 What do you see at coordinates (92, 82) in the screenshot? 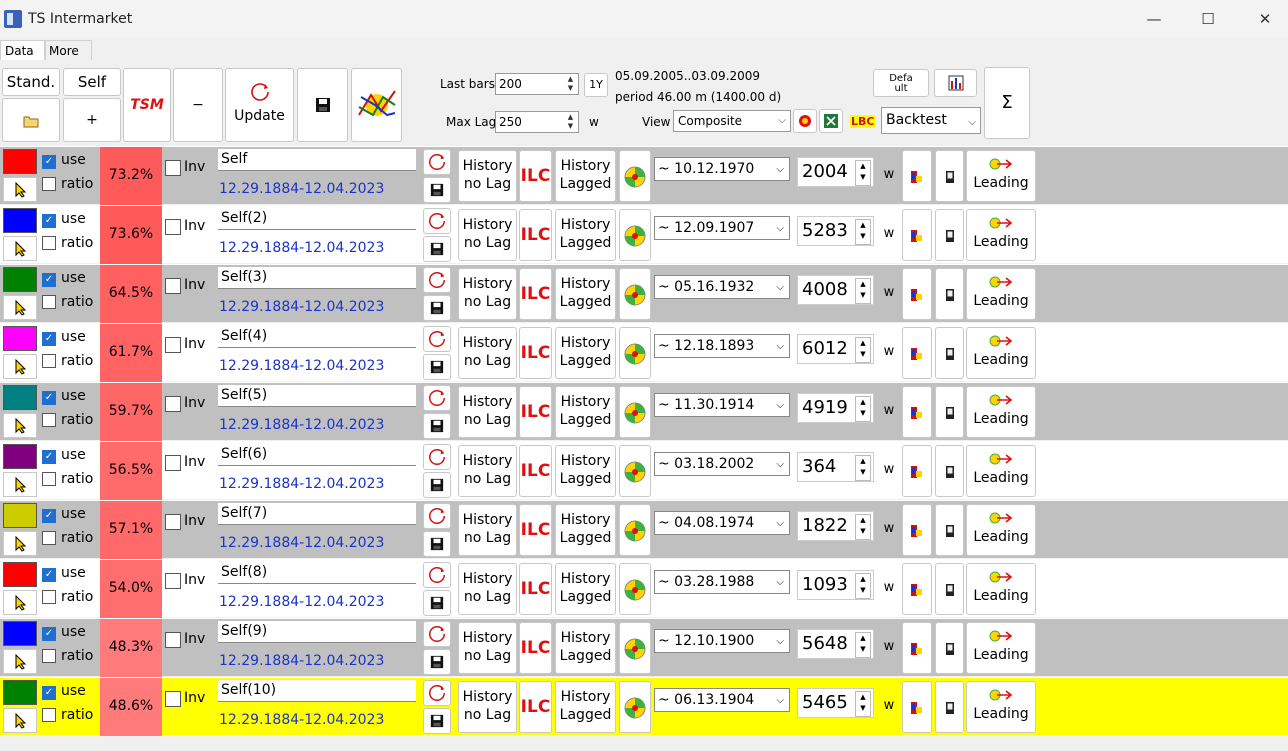
I see `self-button: Self` at bounding box center [92, 82].